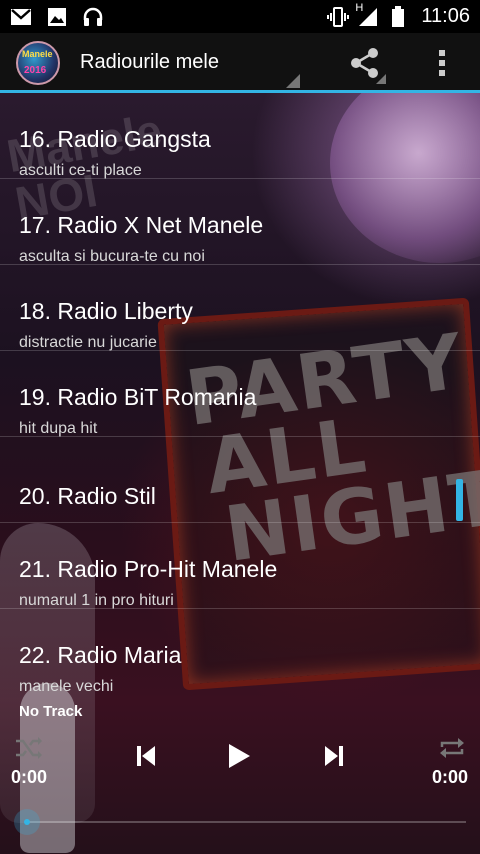 The image size is (480, 854). What do you see at coordinates (106, 311) in the screenshot?
I see `station-name: 18. Radio Liberty` at bounding box center [106, 311].